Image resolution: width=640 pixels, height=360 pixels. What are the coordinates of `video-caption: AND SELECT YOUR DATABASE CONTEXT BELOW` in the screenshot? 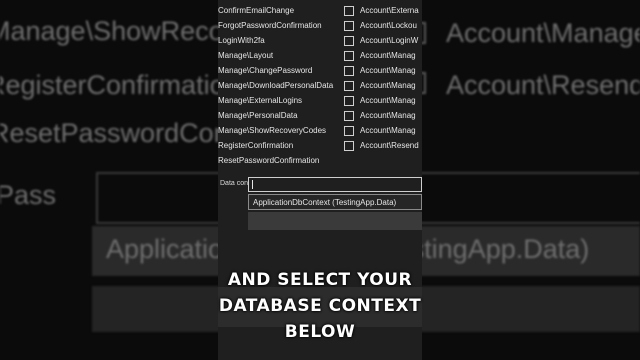 It's located at (320, 306).